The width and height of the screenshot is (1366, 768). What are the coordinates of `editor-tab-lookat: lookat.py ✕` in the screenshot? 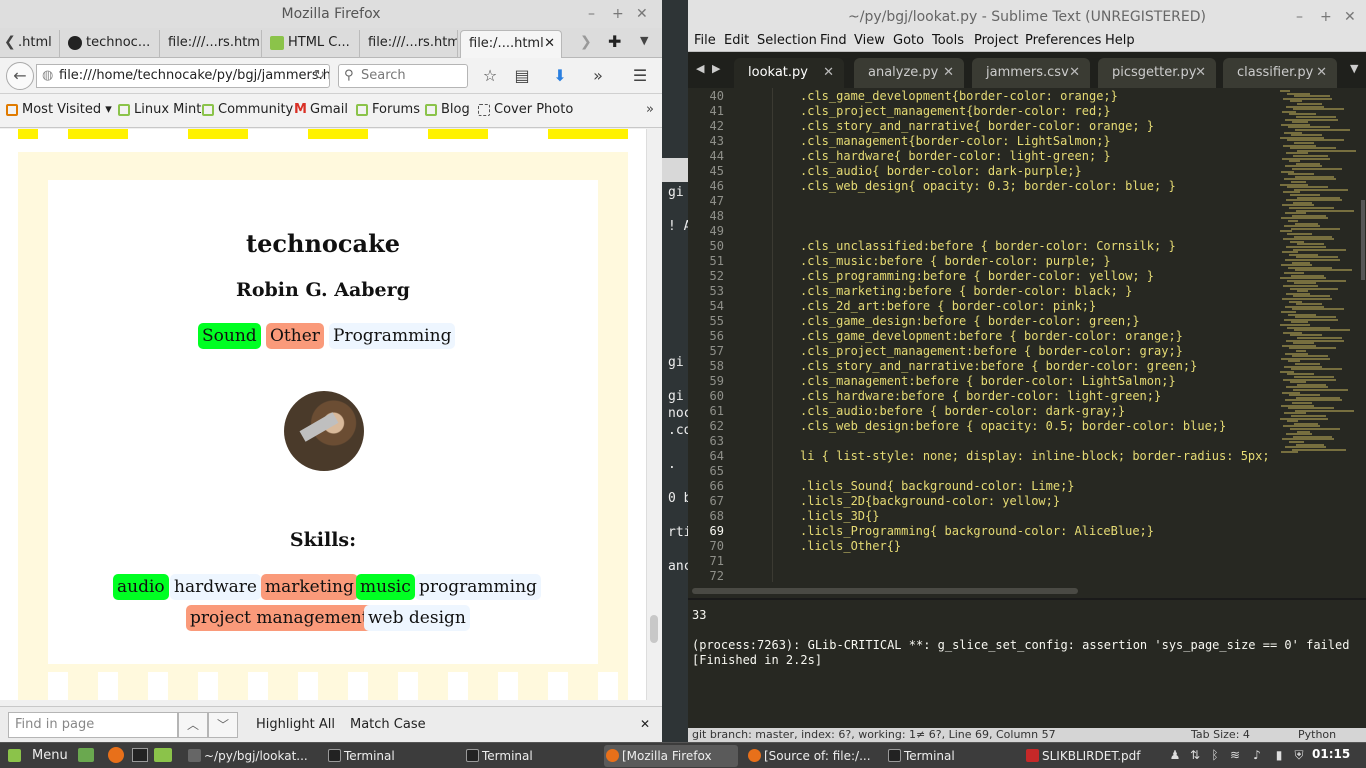 It's located at (789, 73).